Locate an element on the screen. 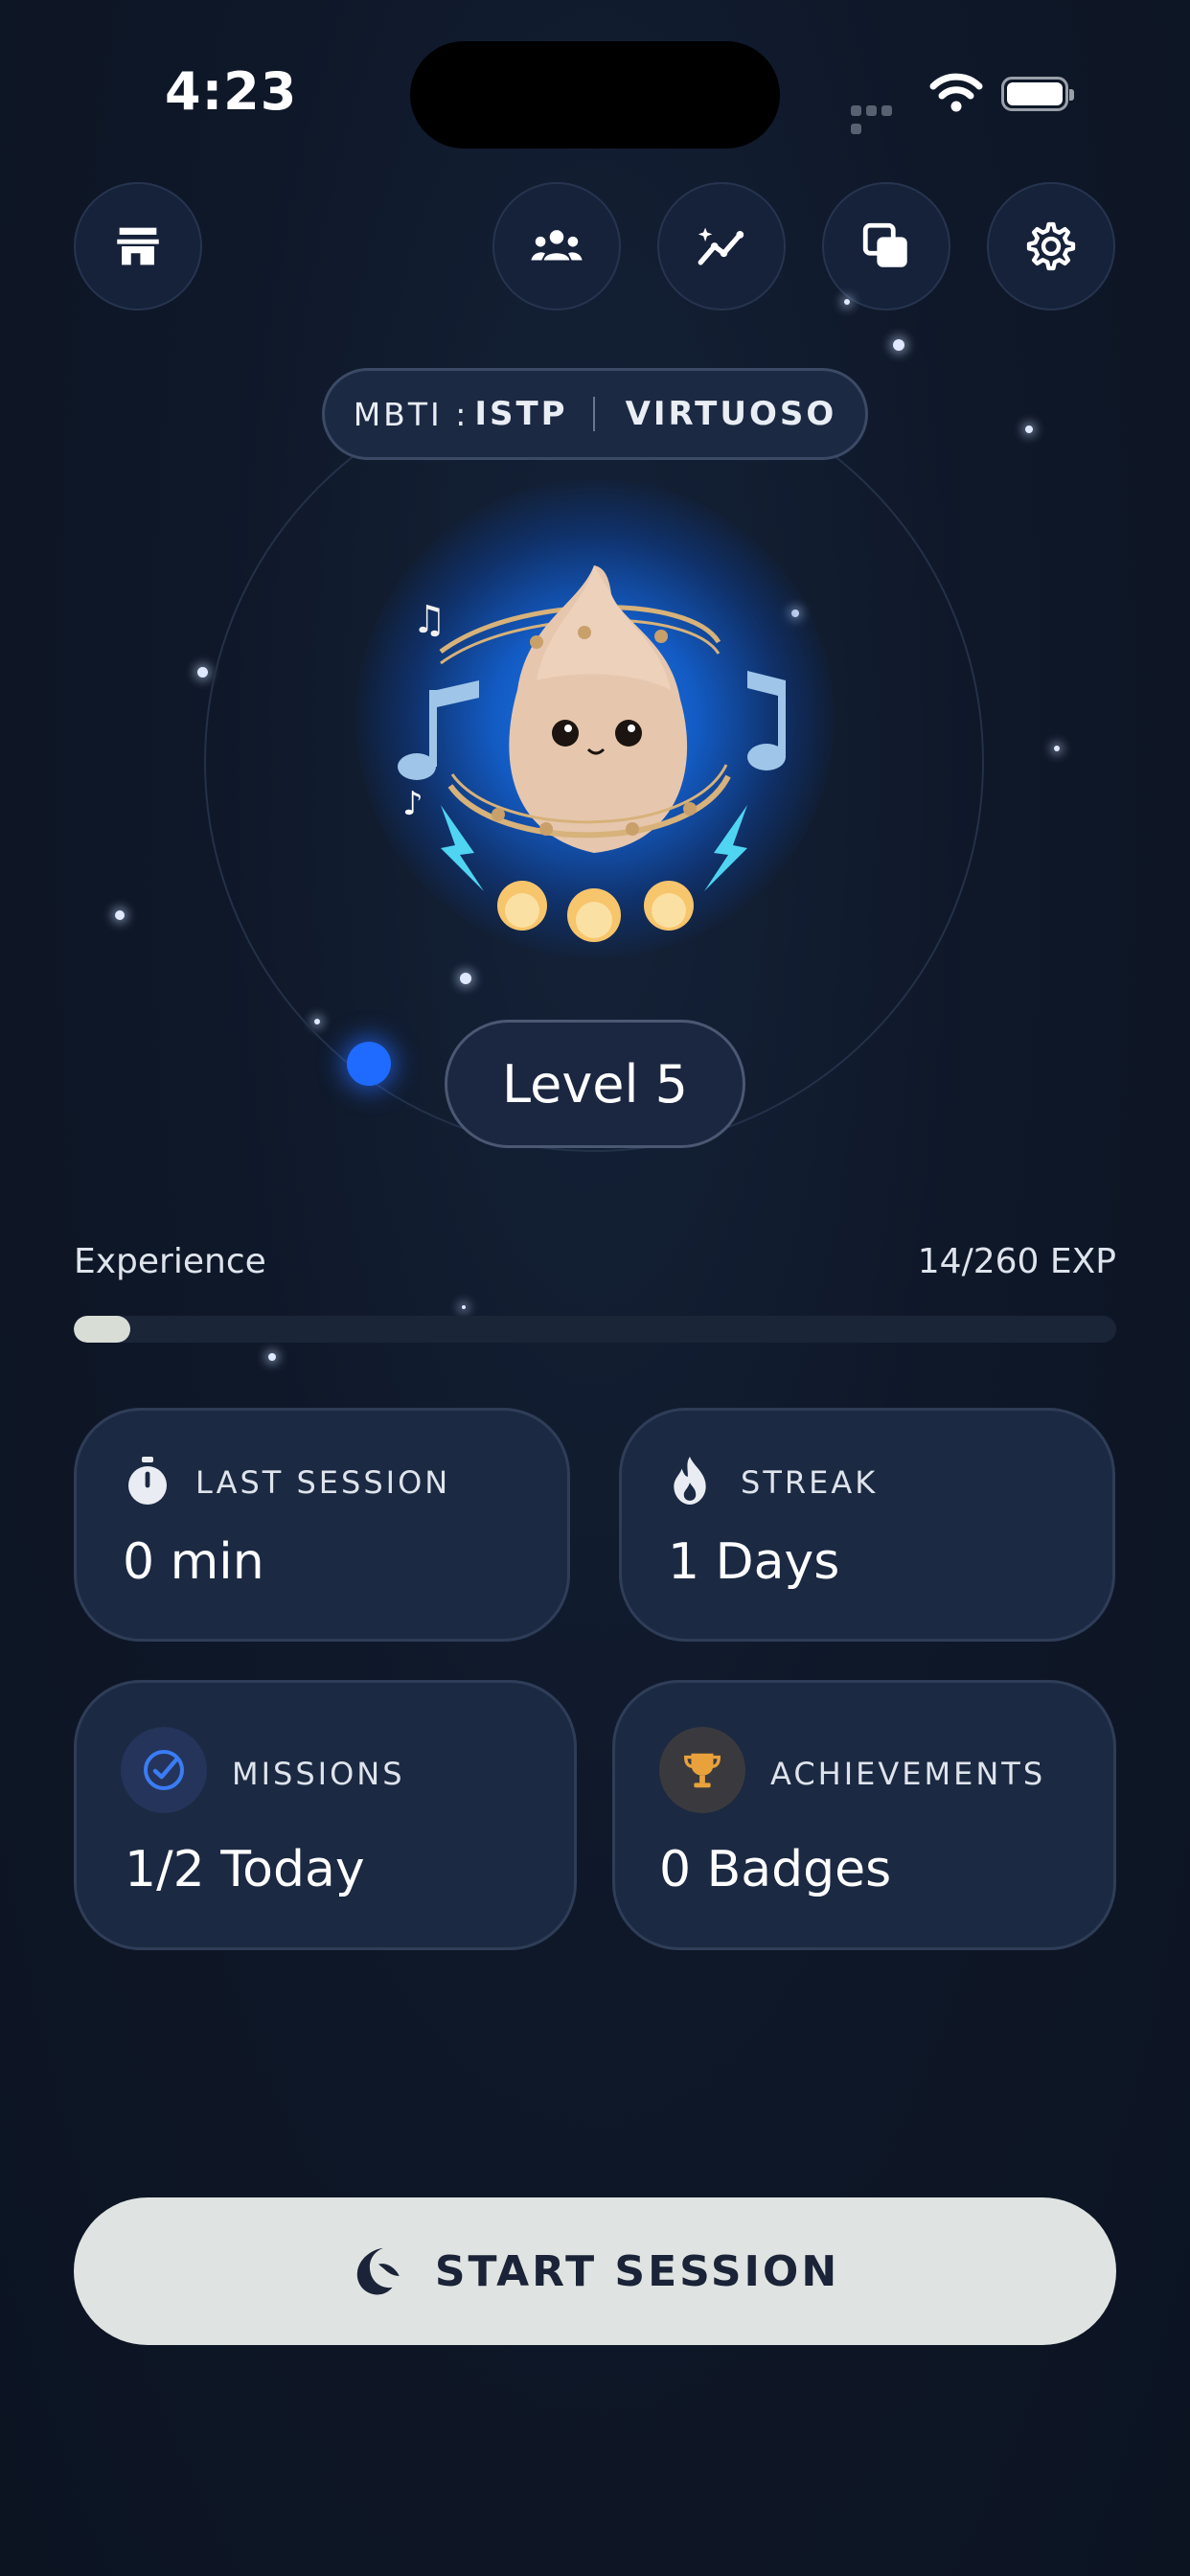  experience-label: Experience is located at coordinates (170, 1261).